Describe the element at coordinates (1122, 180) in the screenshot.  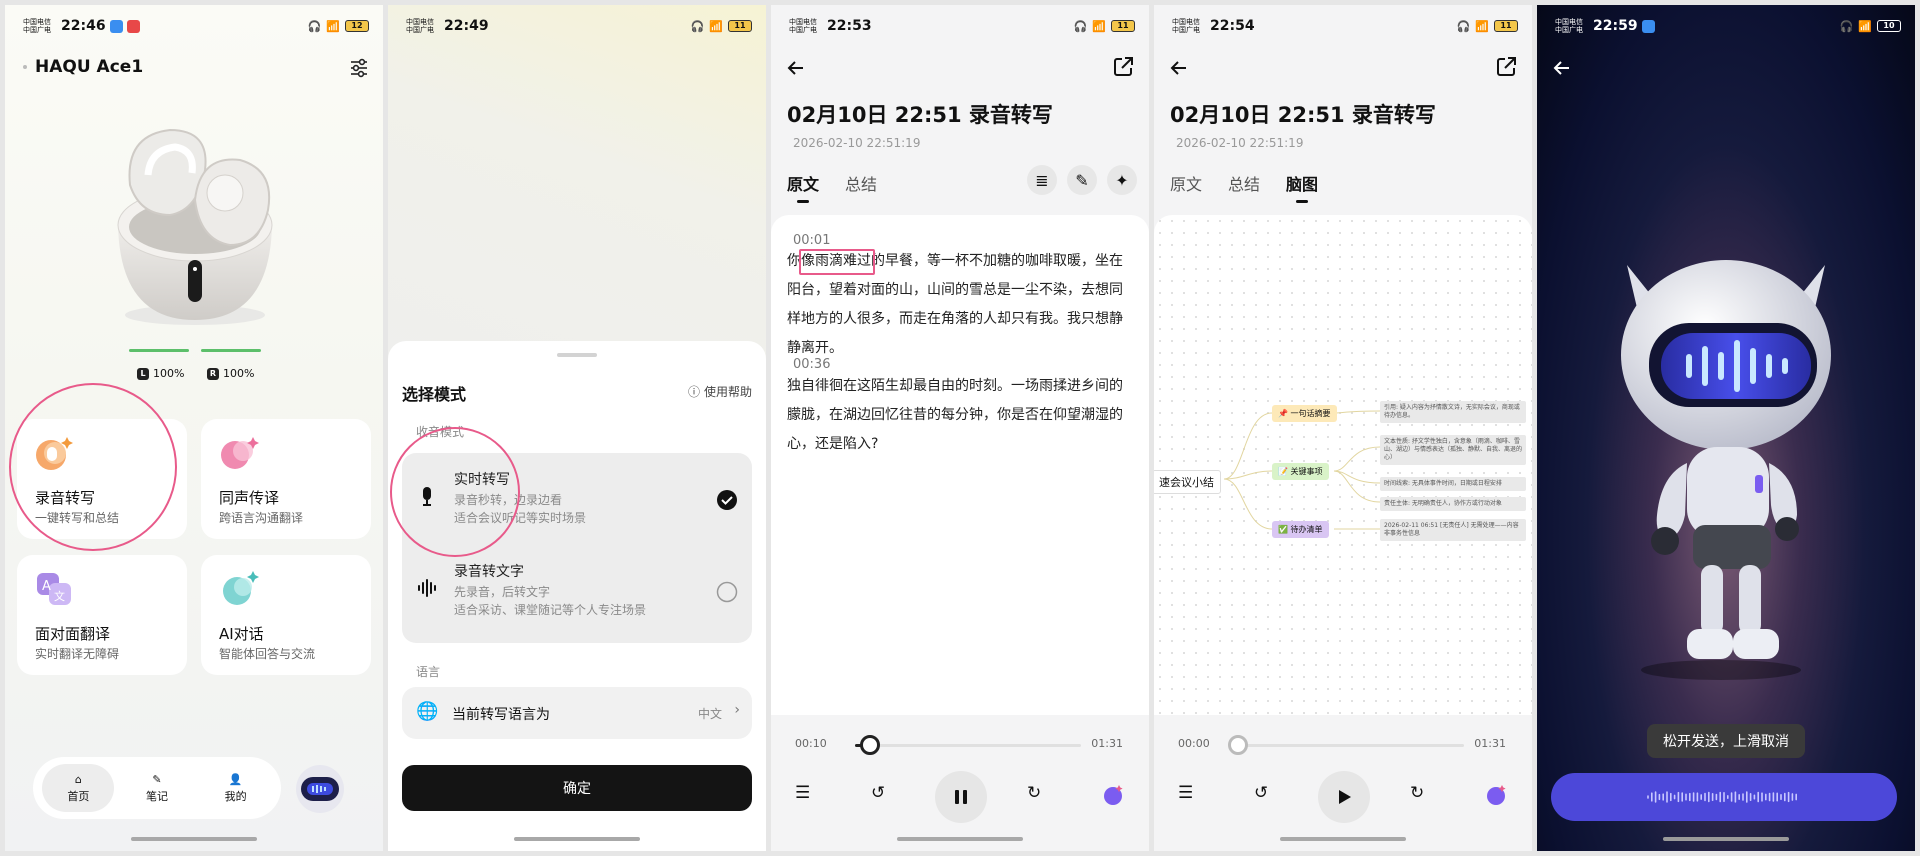
I see `ai-magic-icon: ✦` at that location.